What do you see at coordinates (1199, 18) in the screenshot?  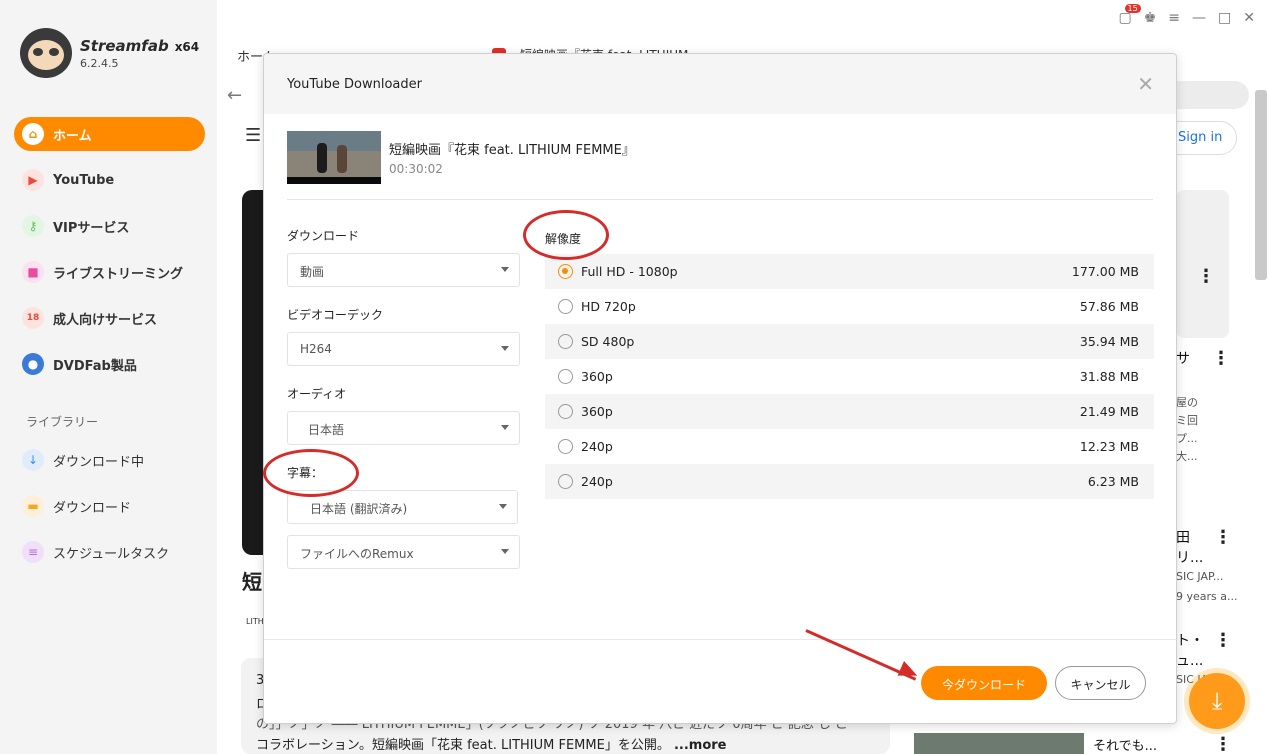 I see `minimize-icon: —` at bounding box center [1199, 18].